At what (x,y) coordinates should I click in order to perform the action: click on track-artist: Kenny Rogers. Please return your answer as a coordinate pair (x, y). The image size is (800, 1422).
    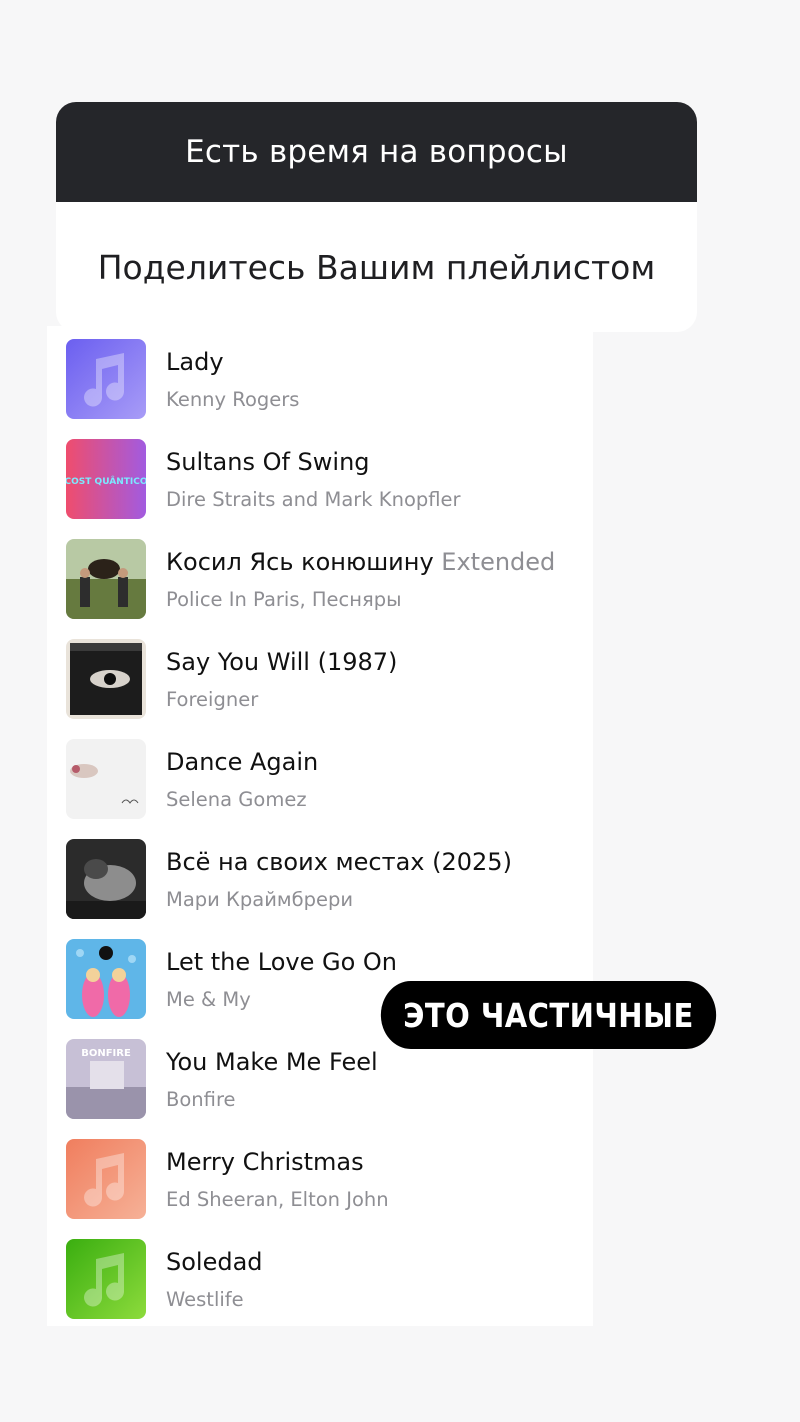
    Looking at the image, I should click on (233, 399).